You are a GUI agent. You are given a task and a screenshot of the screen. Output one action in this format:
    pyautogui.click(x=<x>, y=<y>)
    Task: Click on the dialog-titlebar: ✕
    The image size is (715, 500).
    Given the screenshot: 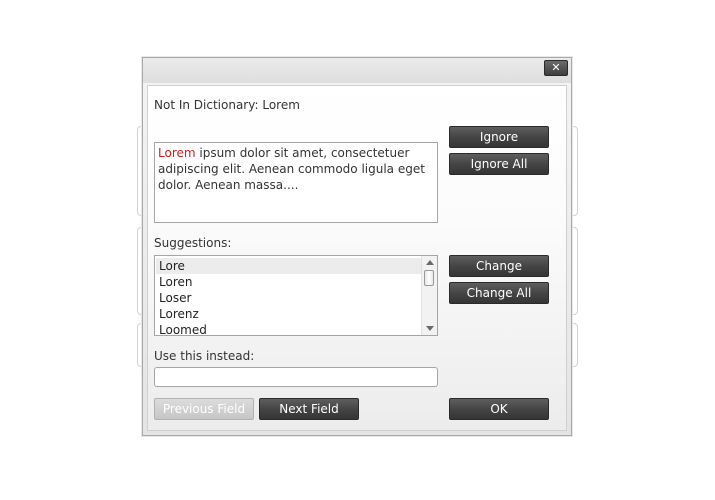 What is the action you would take?
    pyautogui.click(x=357, y=70)
    